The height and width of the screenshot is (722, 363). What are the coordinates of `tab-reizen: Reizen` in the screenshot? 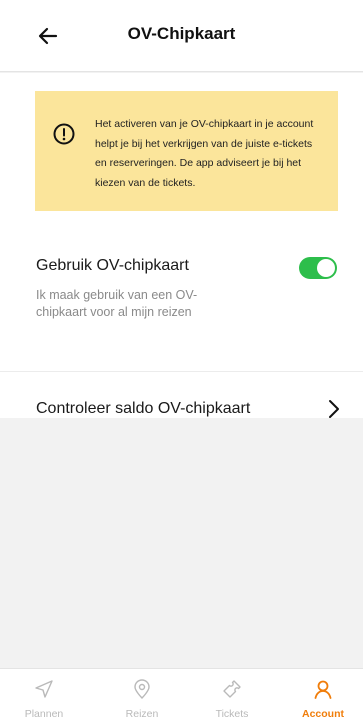 It's located at (142, 695).